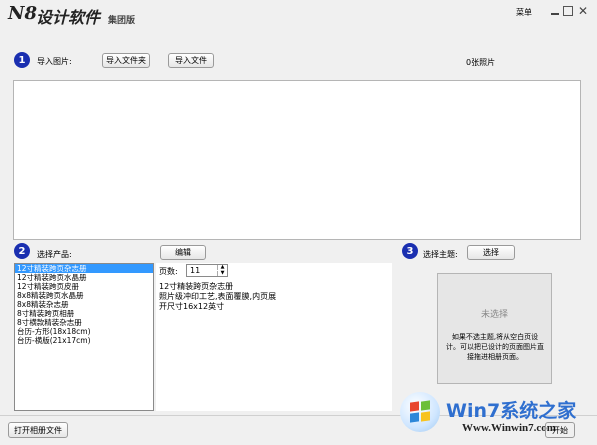 Image resolution: width=597 pixels, height=445 pixels. What do you see at coordinates (491, 252) in the screenshot?
I see `select-theme-button: 选择` at bounding box center [491, 252].